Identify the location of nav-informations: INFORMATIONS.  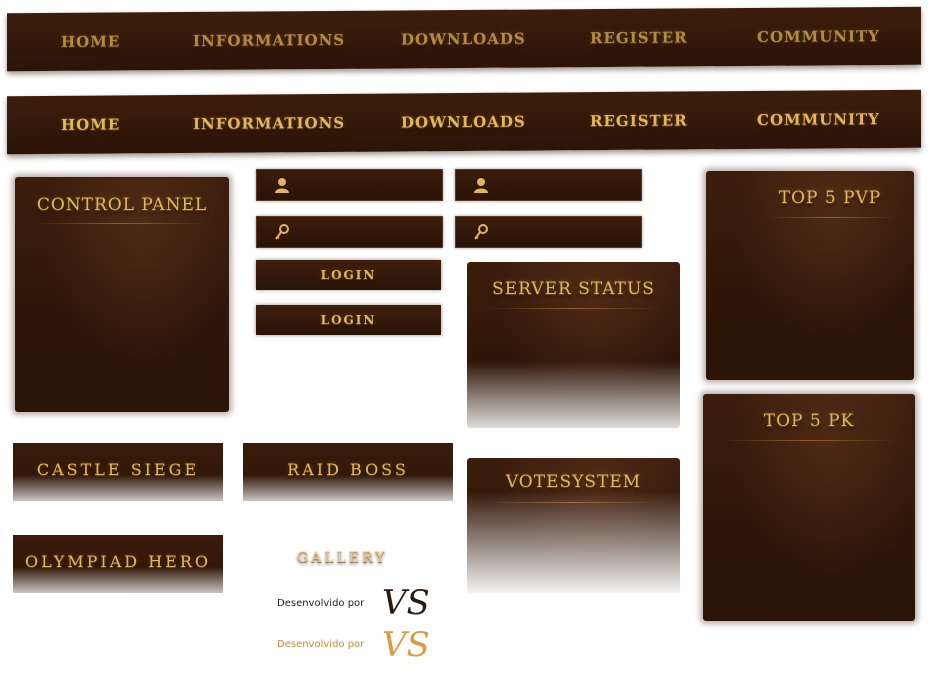
(269, 123).